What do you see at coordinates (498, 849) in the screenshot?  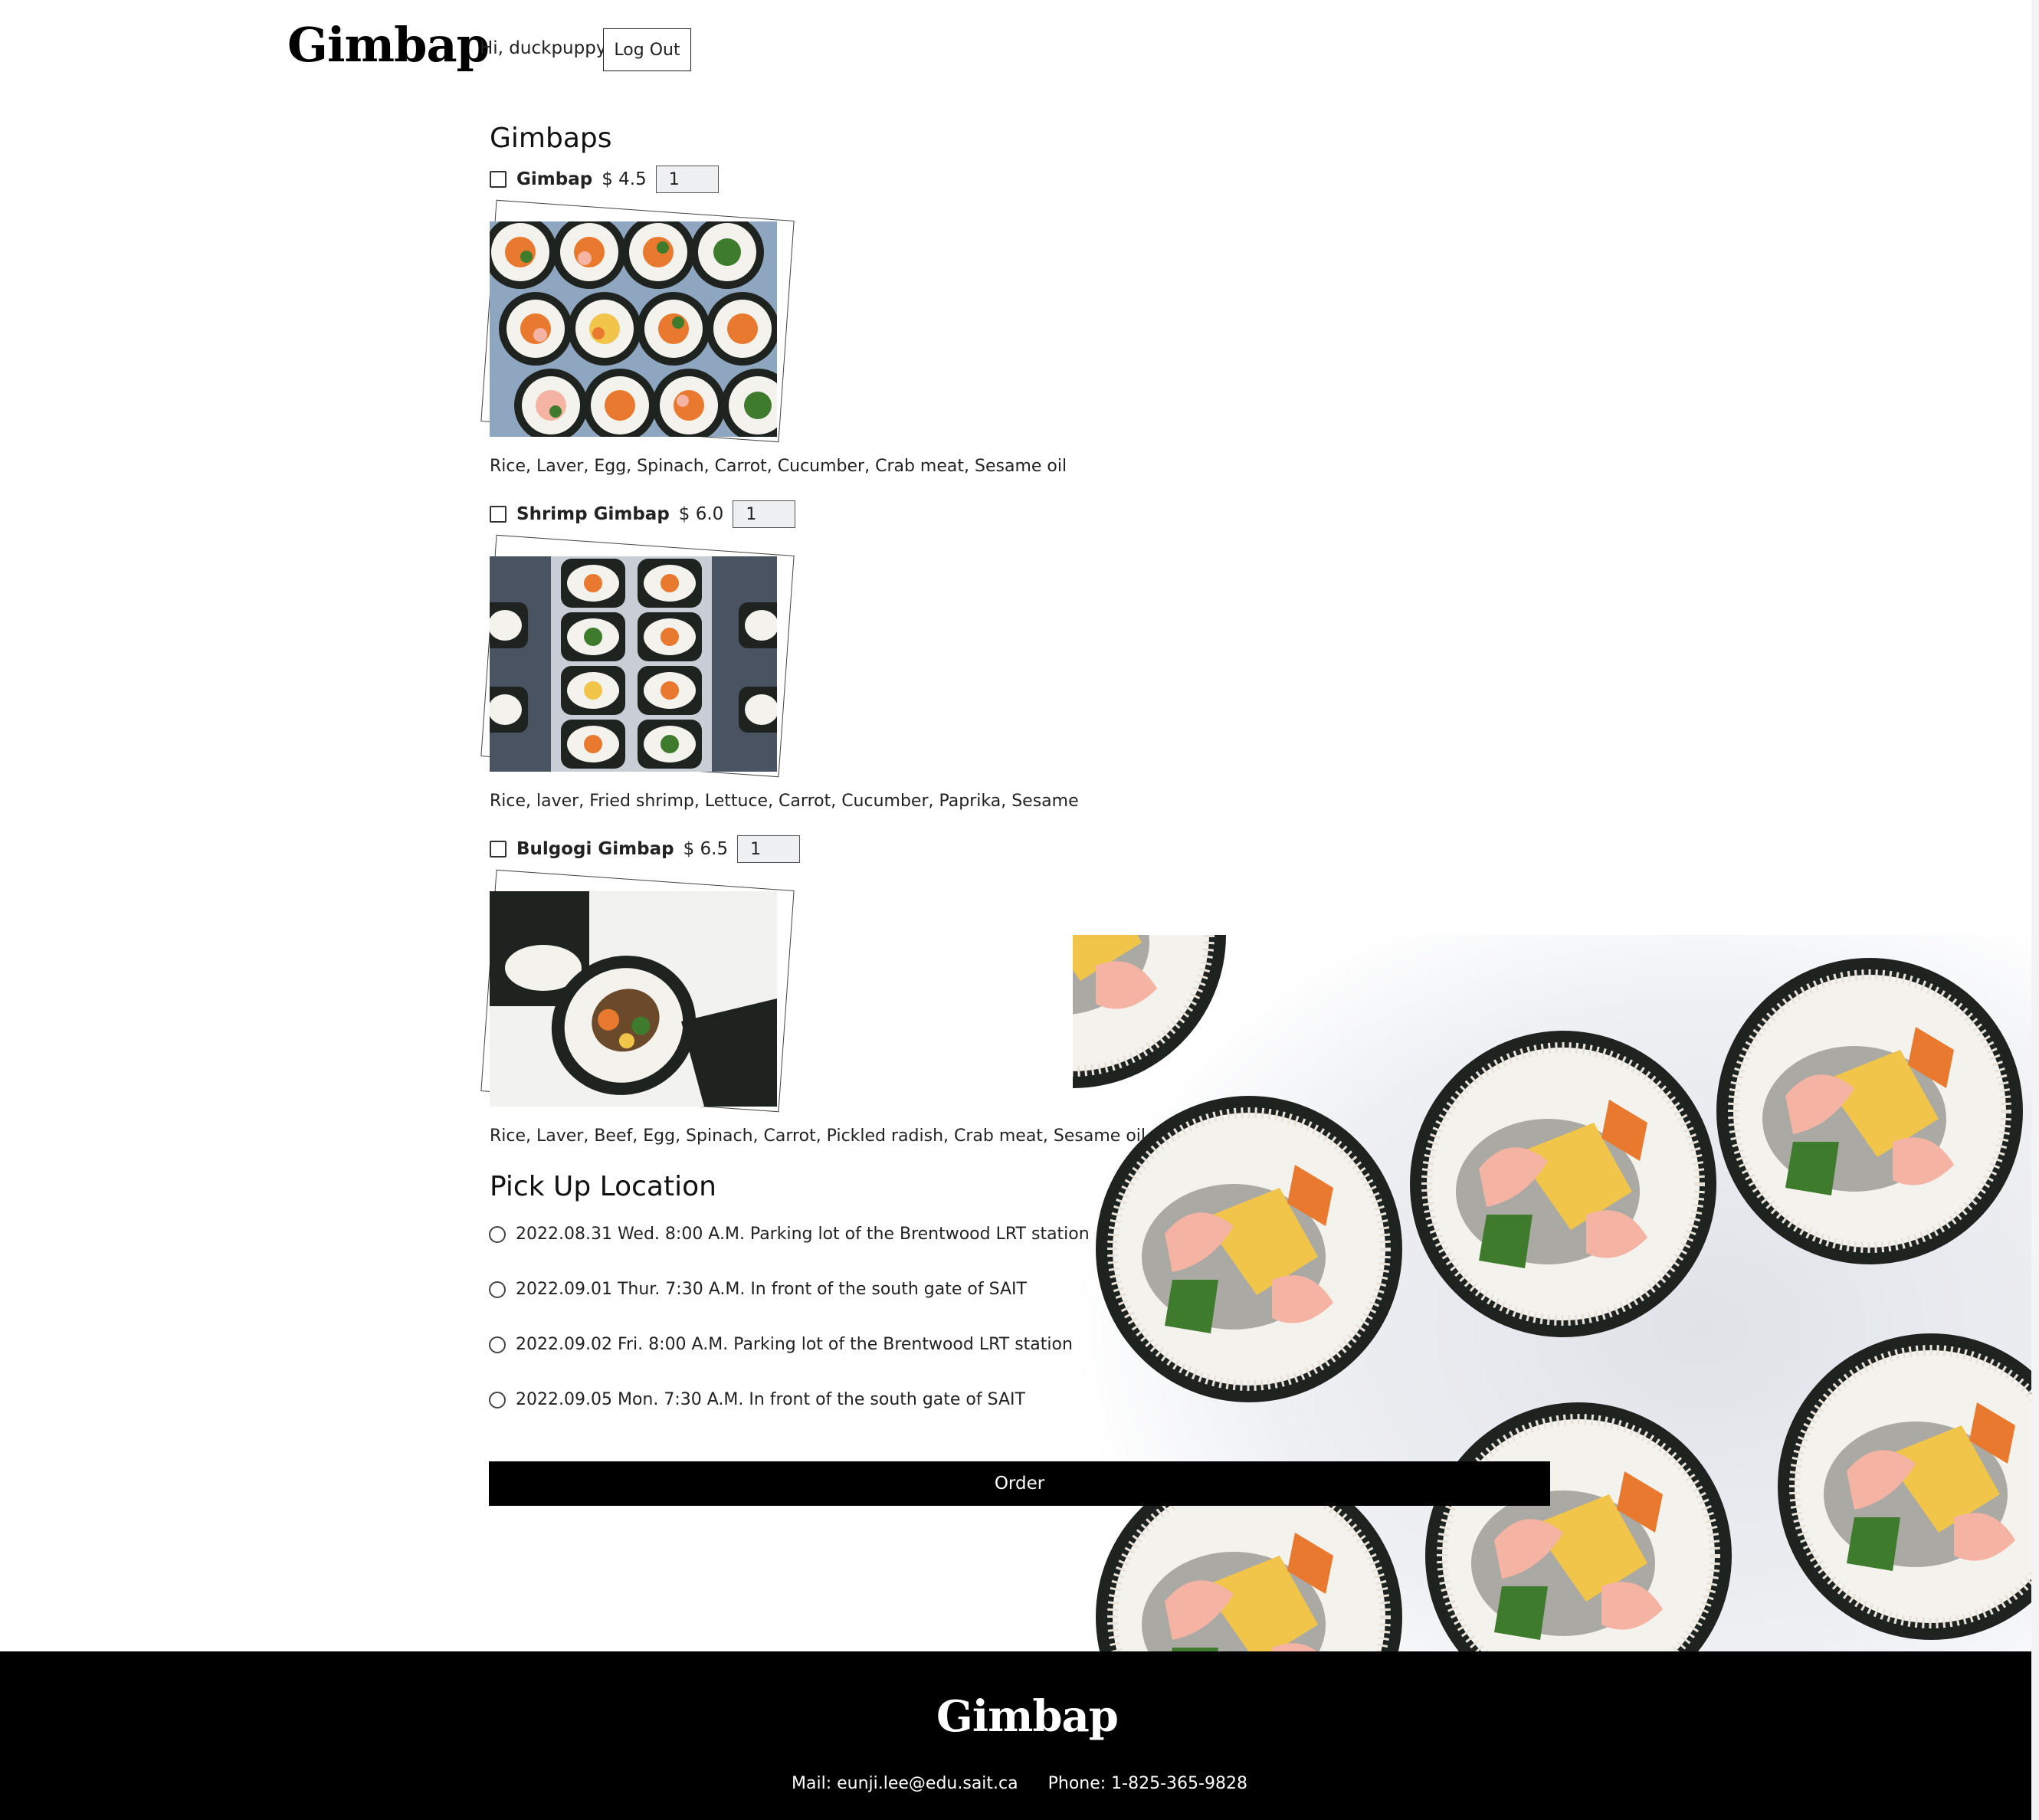 I see `bulgogi-gimbap-checkbox` at bounding box center [498, 849].